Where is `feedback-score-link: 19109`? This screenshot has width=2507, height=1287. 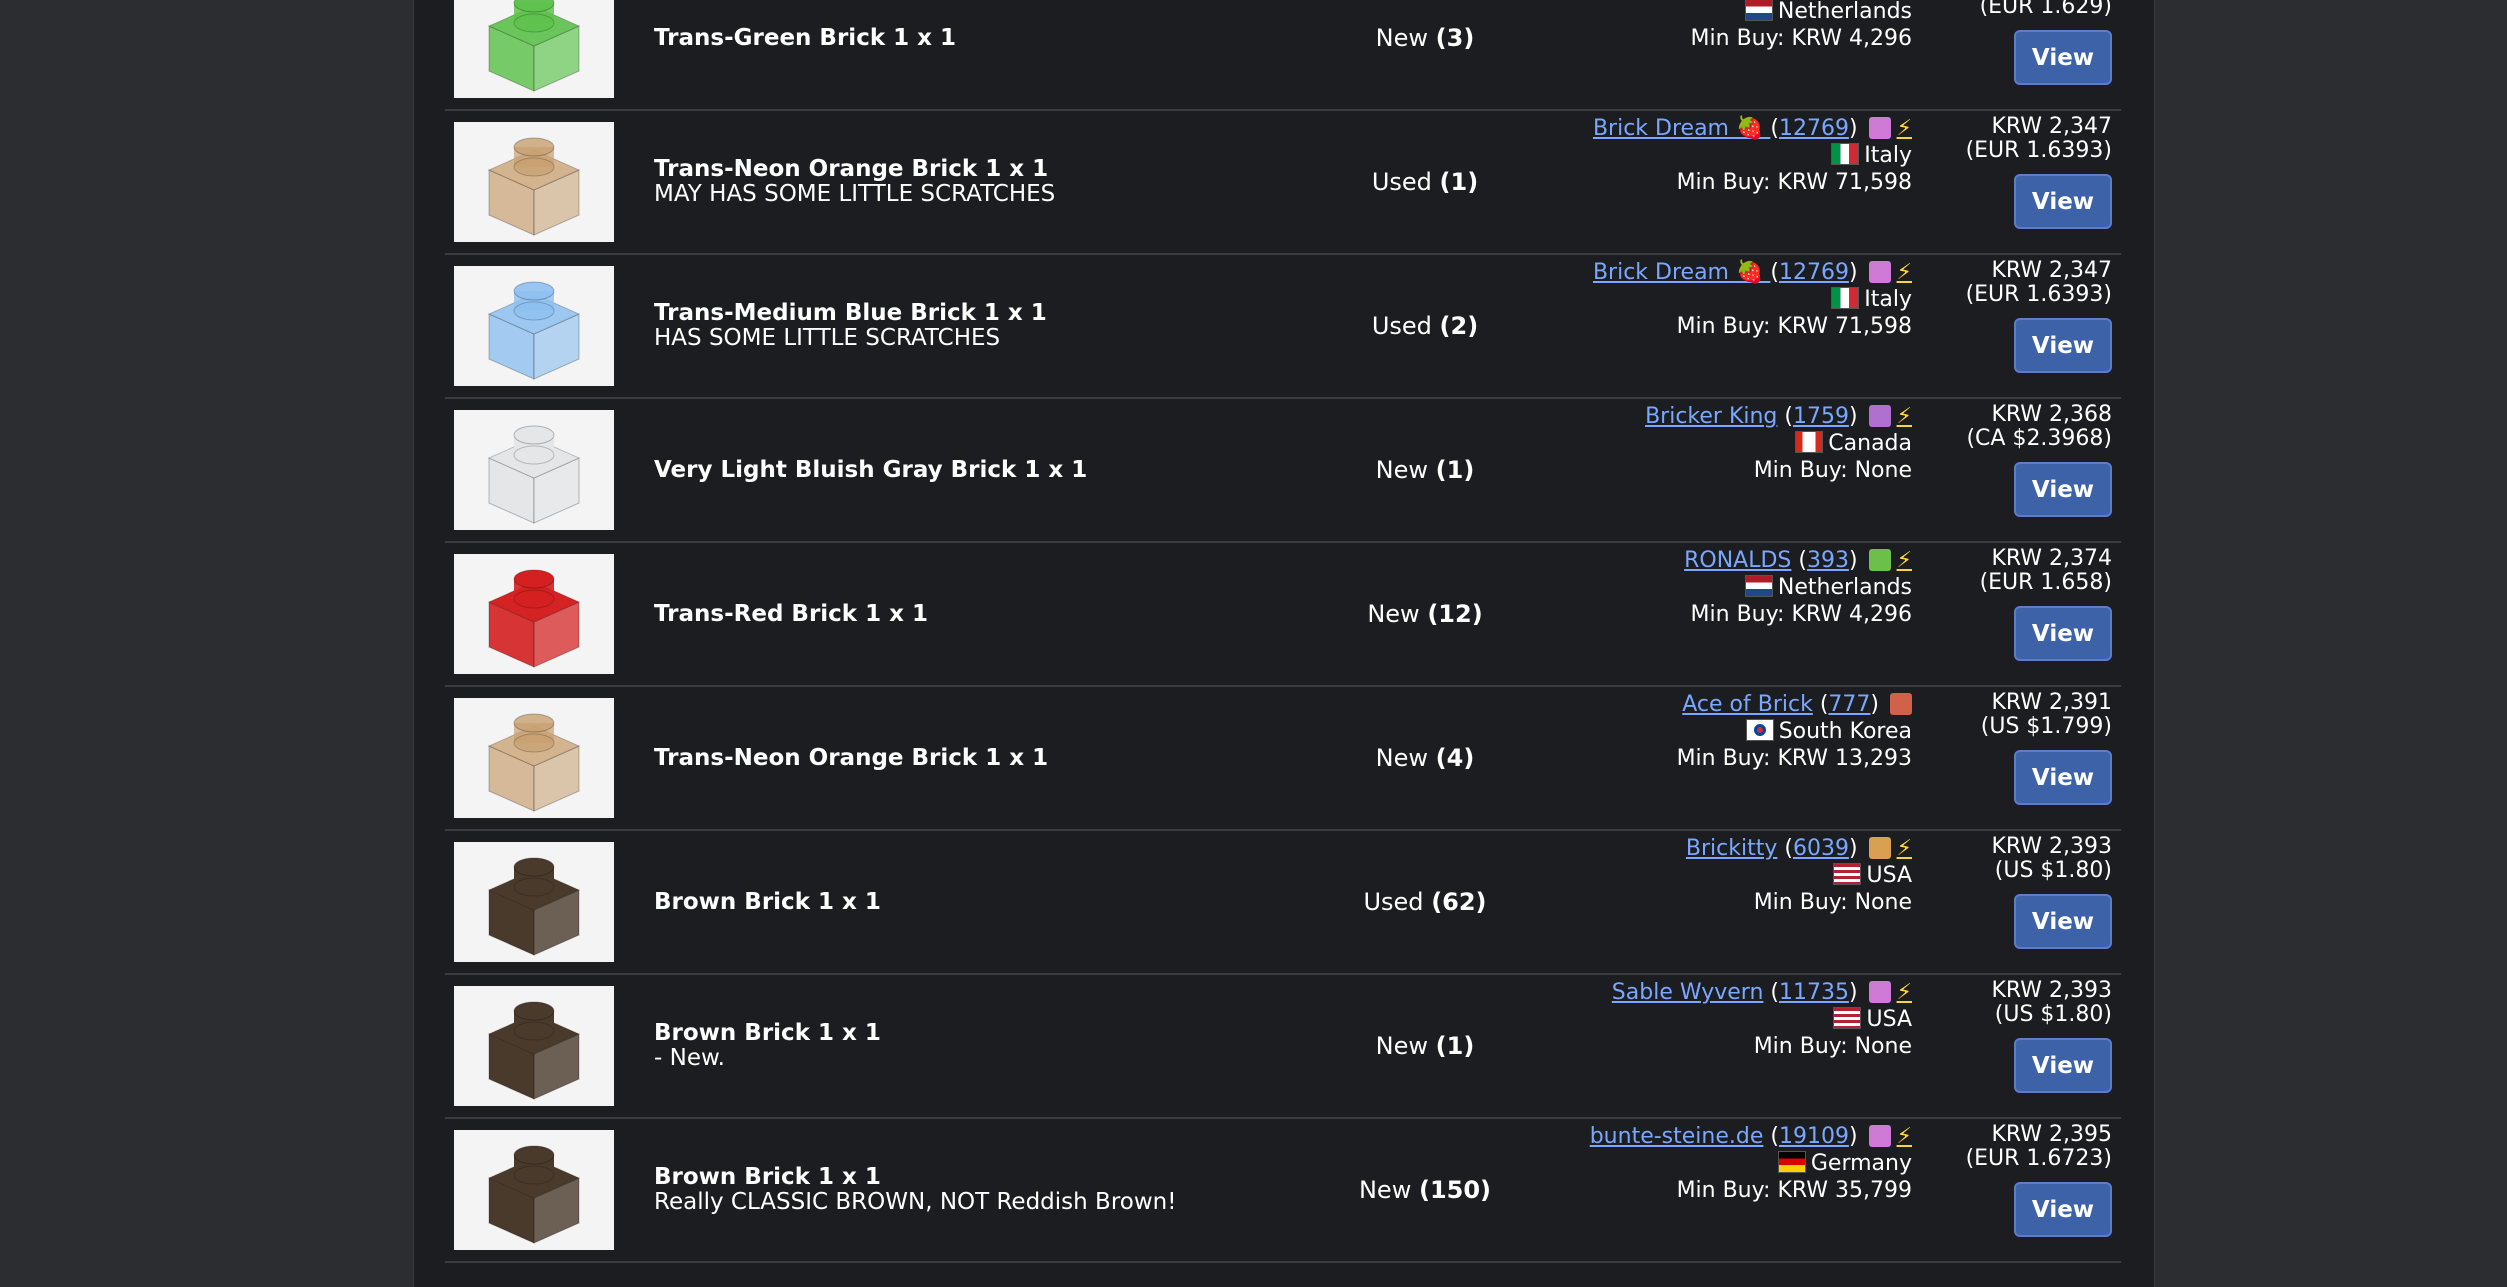
feedback-score-link: 19109 is located at coordinates (1814, 1136).